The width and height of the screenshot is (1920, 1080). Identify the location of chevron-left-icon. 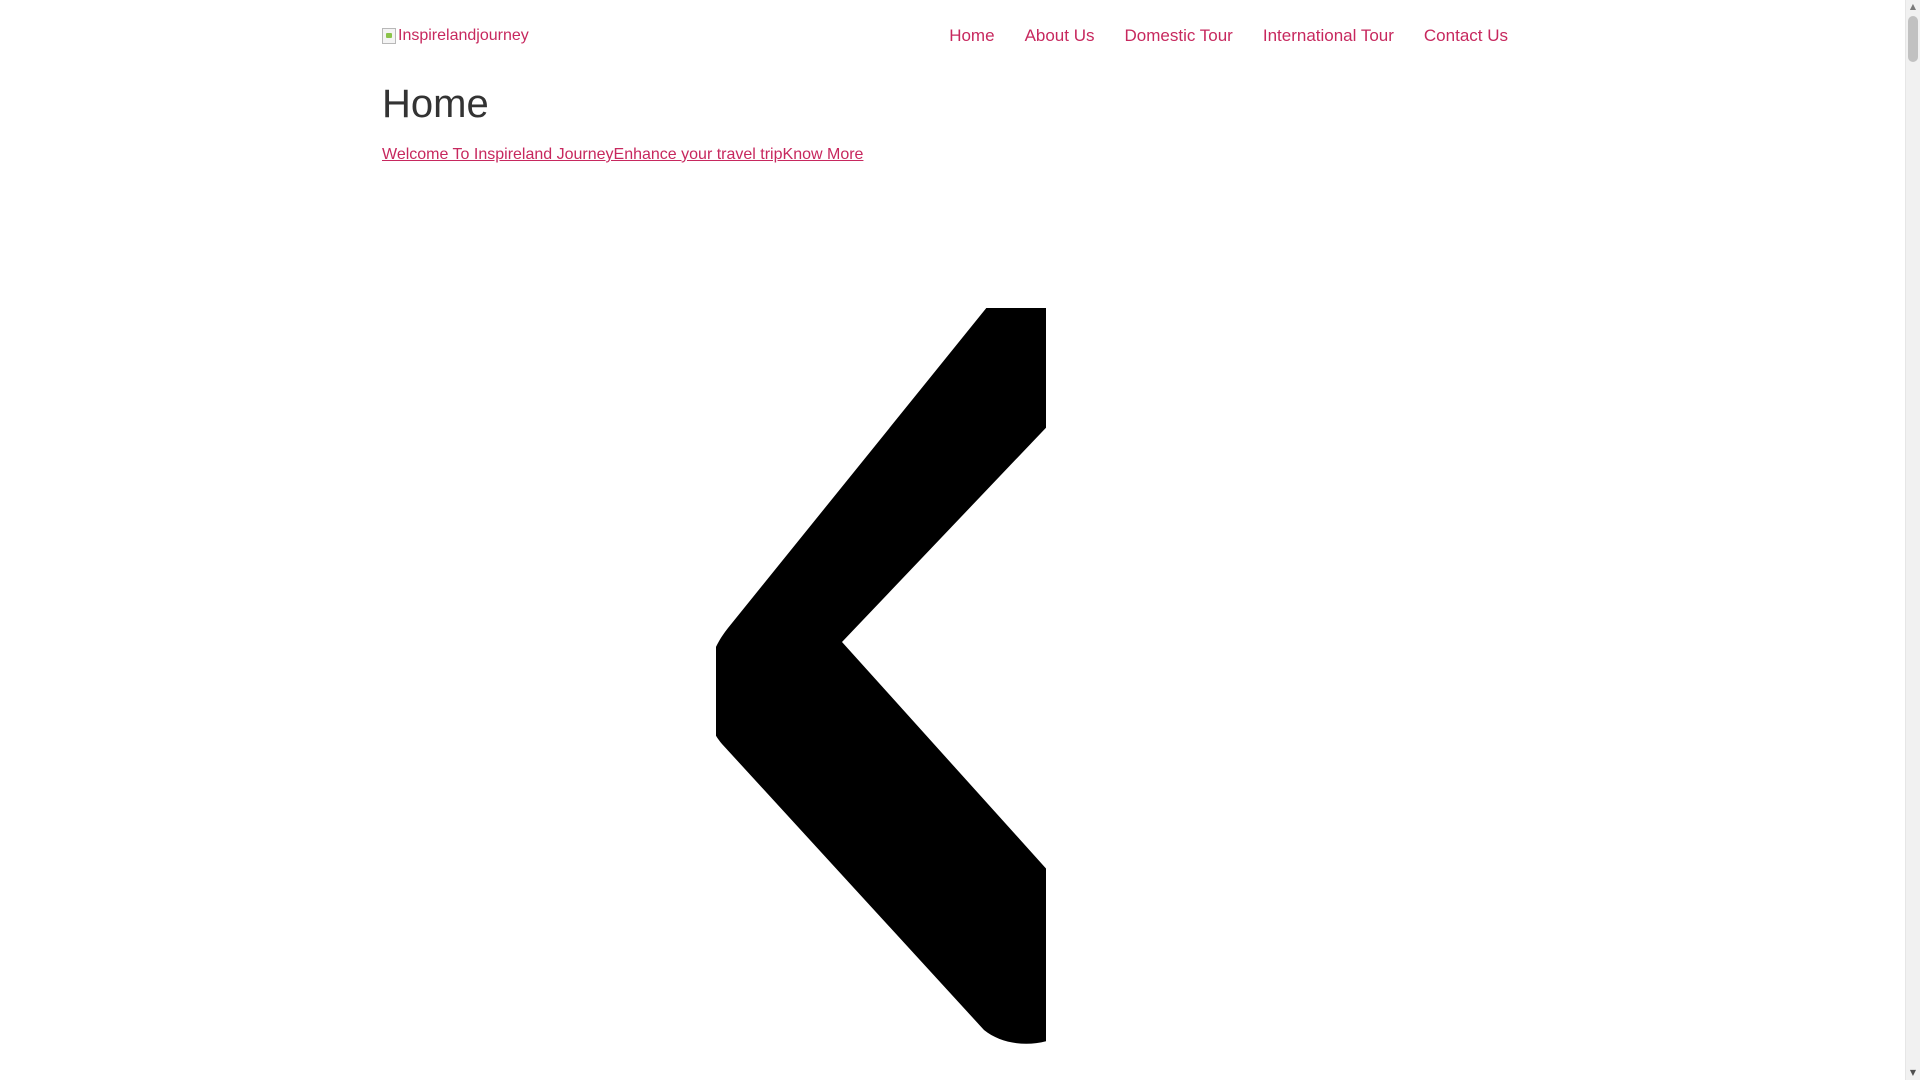
(881, 694).